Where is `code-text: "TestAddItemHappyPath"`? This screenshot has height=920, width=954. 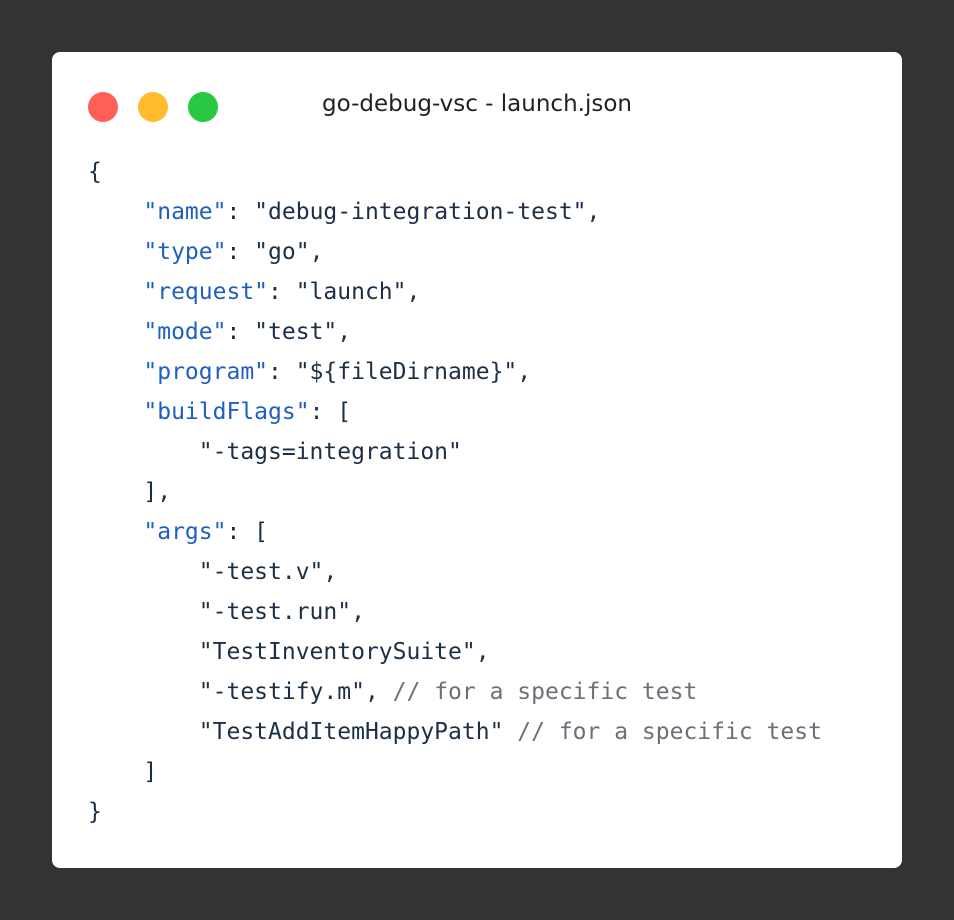 code-text: "TestAddItemHappyPath" is located at coordinates (358, 732).